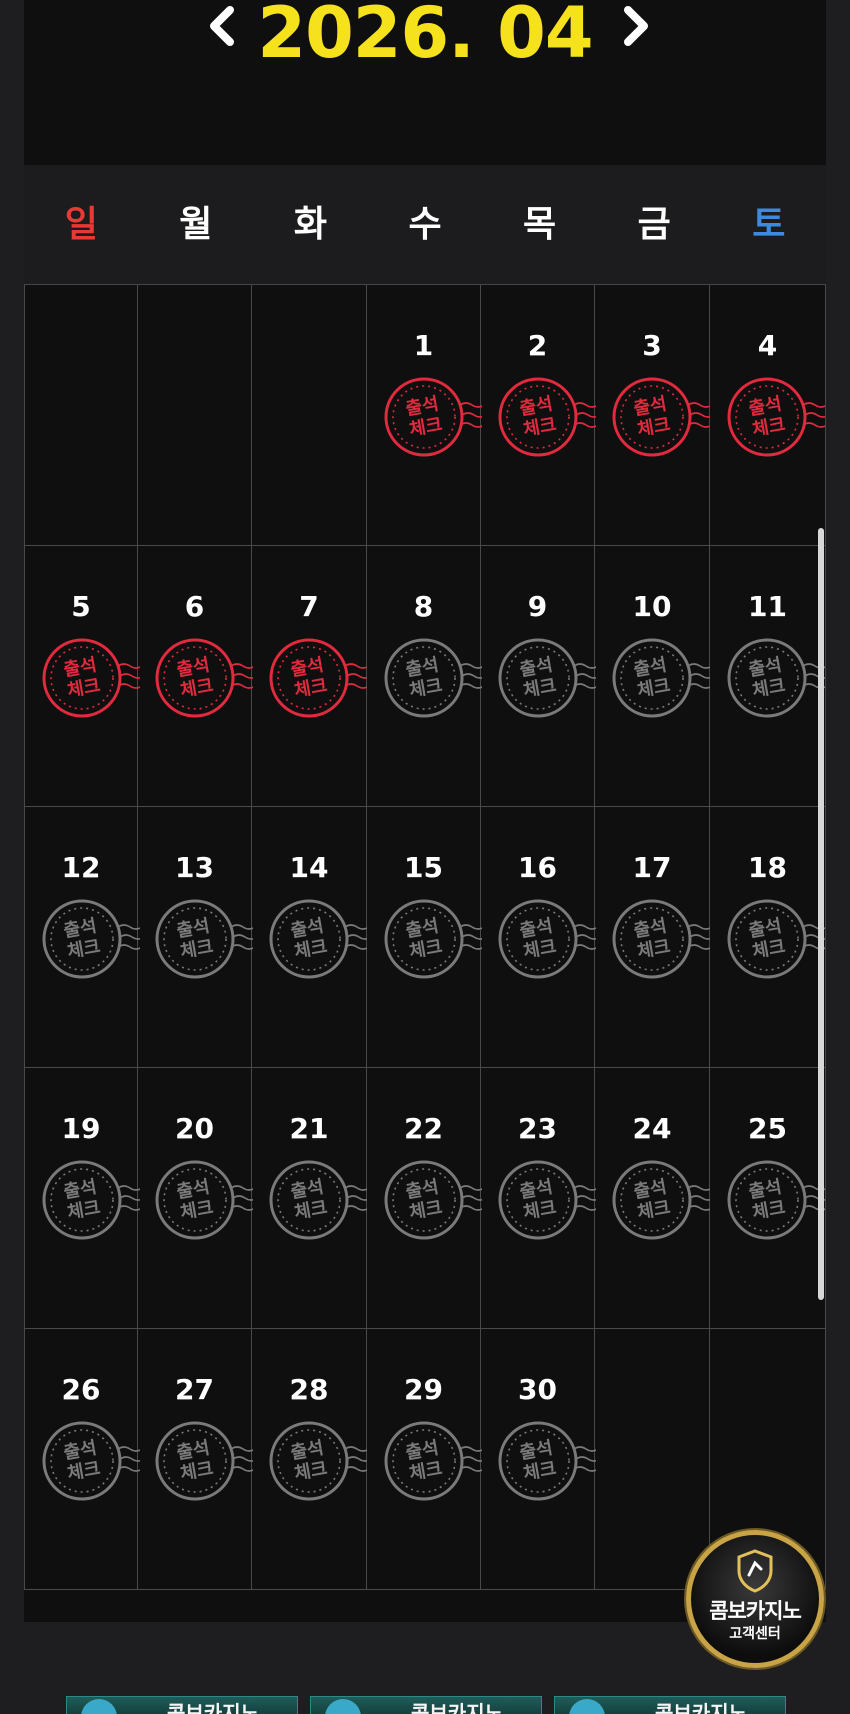 The width and height of the screenshot is (850, 1714). Describe the element at coordinates (309, 1128) in the screenshot. I see `day-number: 21` at that location.